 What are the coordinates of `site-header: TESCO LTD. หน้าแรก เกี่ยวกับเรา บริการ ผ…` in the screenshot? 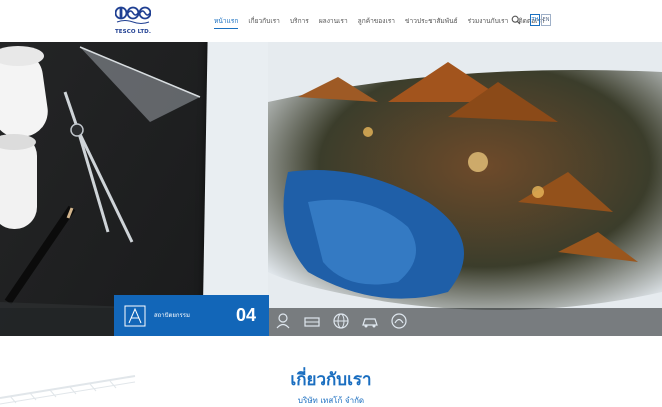 It's located at (331, 21).